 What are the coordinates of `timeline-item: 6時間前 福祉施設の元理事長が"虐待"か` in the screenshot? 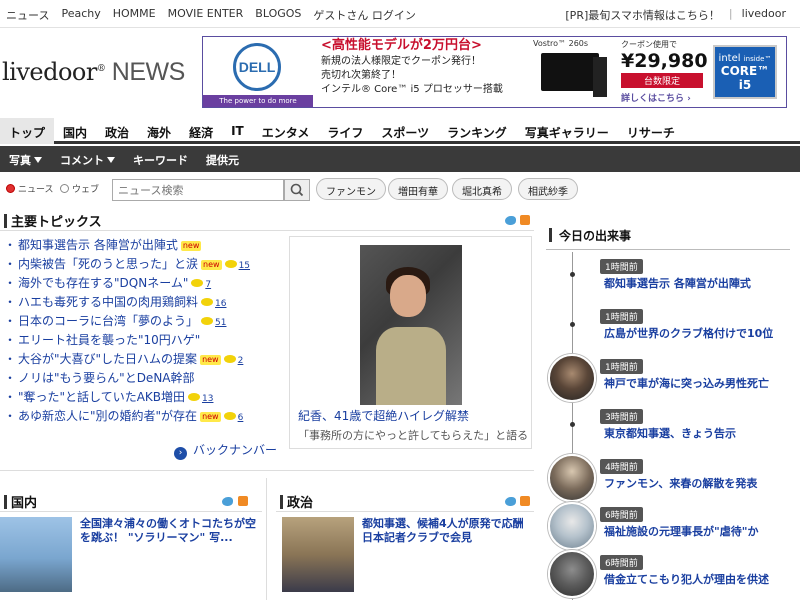 It's located at (670, 527).